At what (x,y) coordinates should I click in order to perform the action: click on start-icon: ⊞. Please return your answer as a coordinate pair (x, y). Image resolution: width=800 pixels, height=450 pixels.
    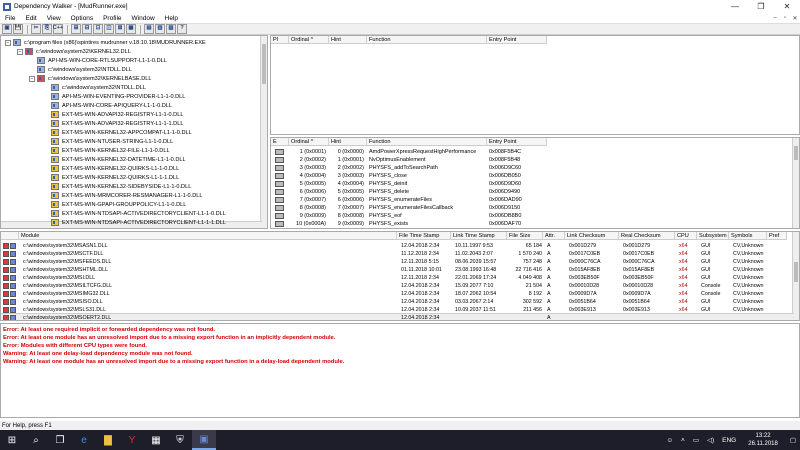
    Looking at the image, I should click on (12, 440).